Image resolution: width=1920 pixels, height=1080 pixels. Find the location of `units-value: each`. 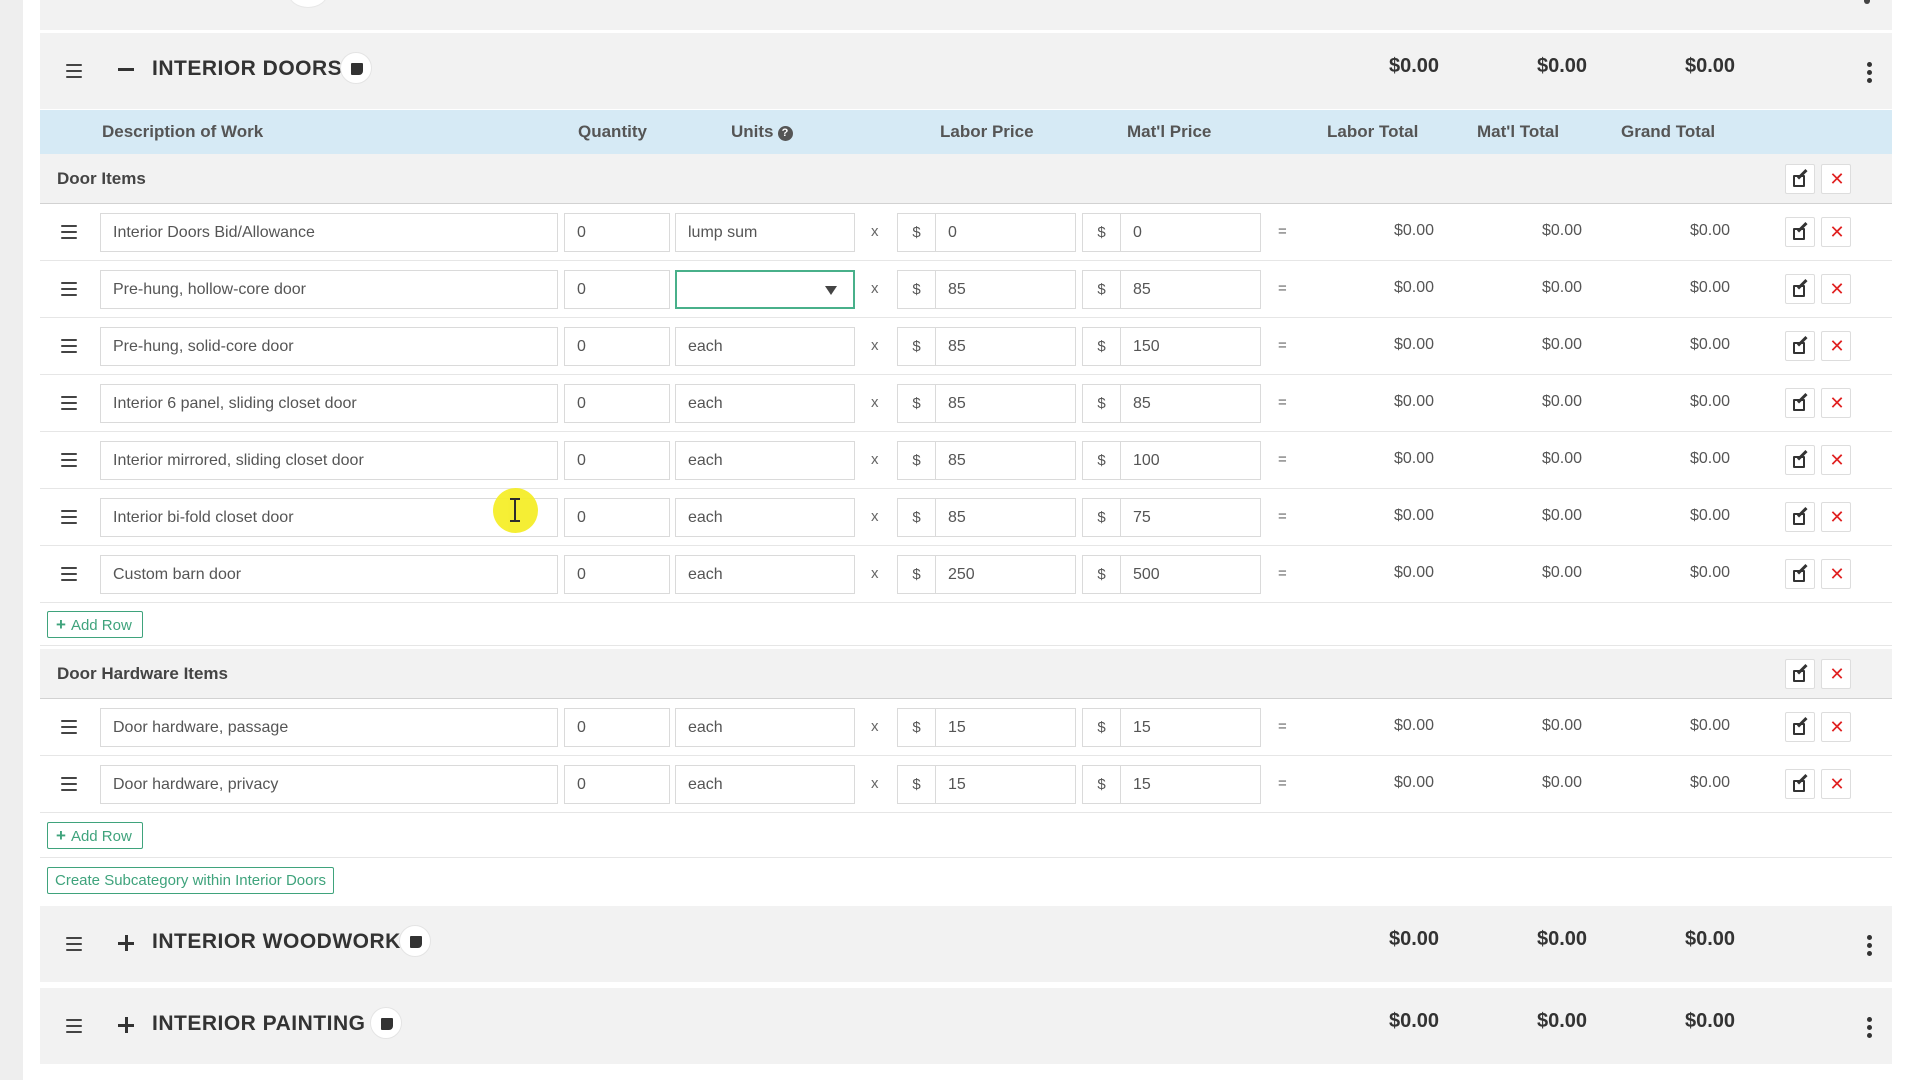

units-value: each is located at coordinates (705, 403).